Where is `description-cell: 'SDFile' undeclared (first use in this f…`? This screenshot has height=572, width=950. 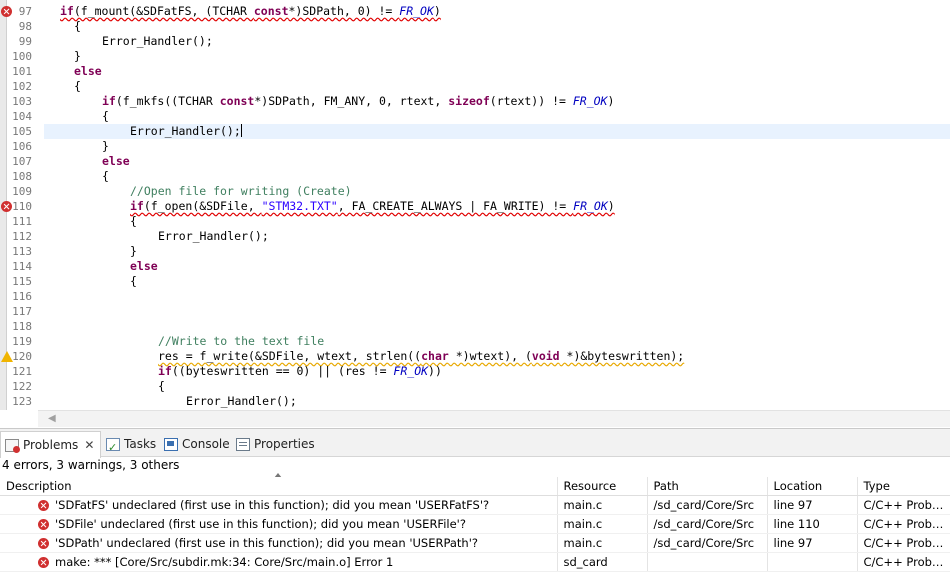 description-cell: 'SDFile' undeclared (first use in this f… is located at coordinates (279, 524).